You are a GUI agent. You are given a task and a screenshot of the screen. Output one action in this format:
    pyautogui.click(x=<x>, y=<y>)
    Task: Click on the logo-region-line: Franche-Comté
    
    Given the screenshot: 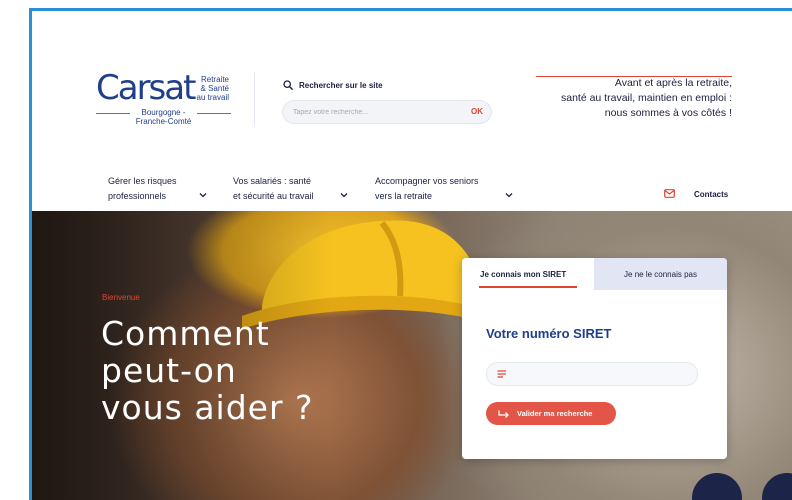 What is the action you would take?
    pyautogui.click(x=163, y=121)
    